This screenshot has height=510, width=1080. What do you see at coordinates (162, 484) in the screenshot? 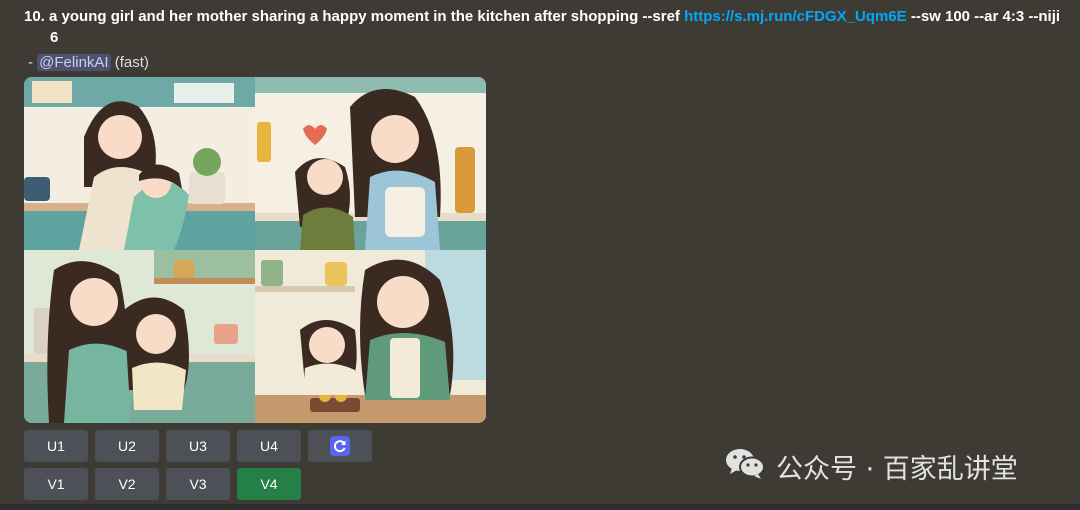
I see `variation-buttons: V1 V2 V3 V4` at bounding box center [162, 484].